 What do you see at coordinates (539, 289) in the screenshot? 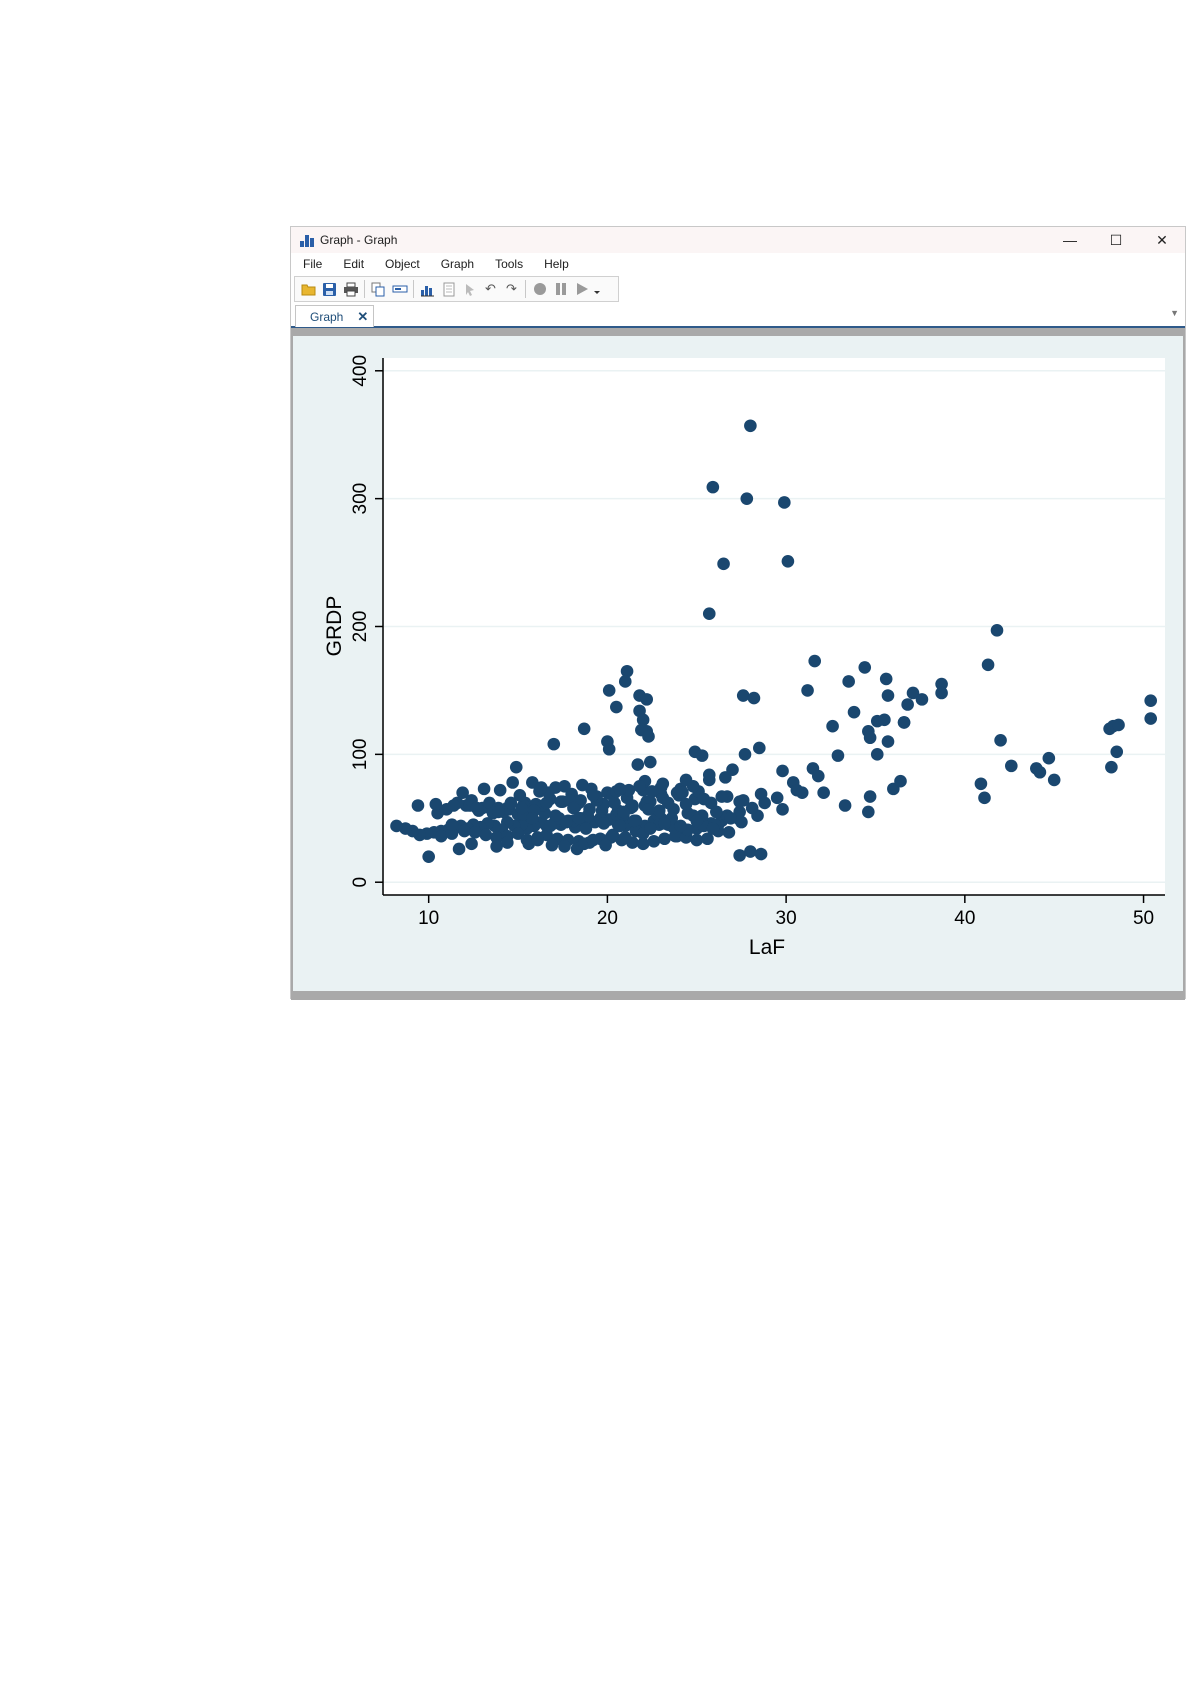
I see `record-icon` at bounding box center [539, 289].